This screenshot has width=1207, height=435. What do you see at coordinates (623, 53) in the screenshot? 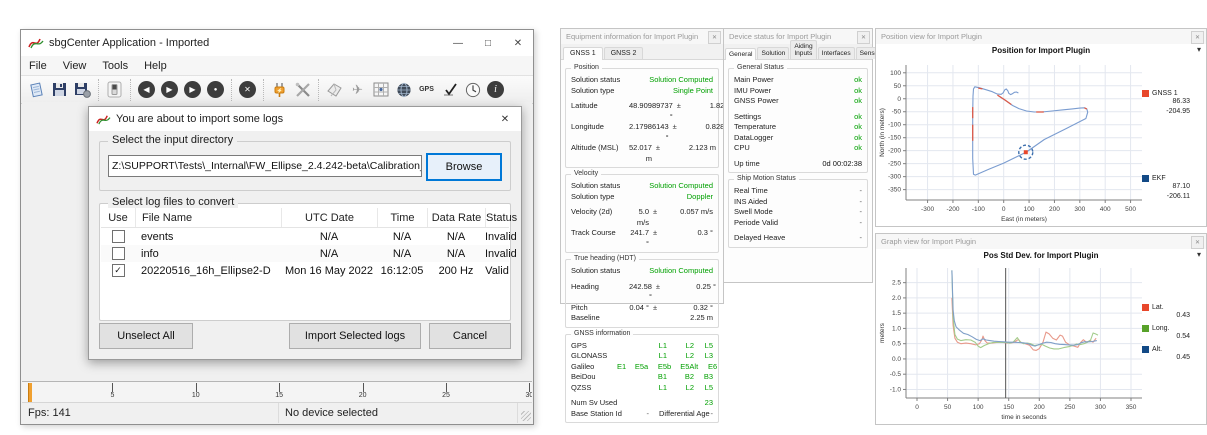
I see `tab-gnss-2: GNSS 2` at bounding box center [623, 53].